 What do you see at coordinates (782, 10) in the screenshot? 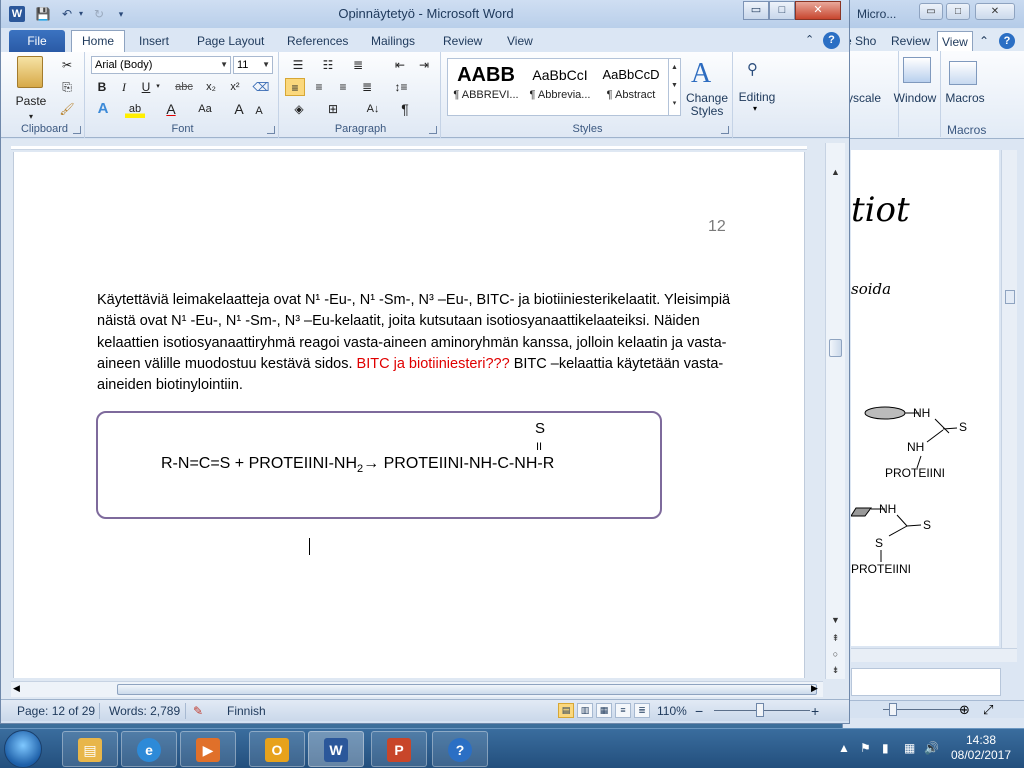
I see `maximize-button: □` at bounding box center [782, 10].